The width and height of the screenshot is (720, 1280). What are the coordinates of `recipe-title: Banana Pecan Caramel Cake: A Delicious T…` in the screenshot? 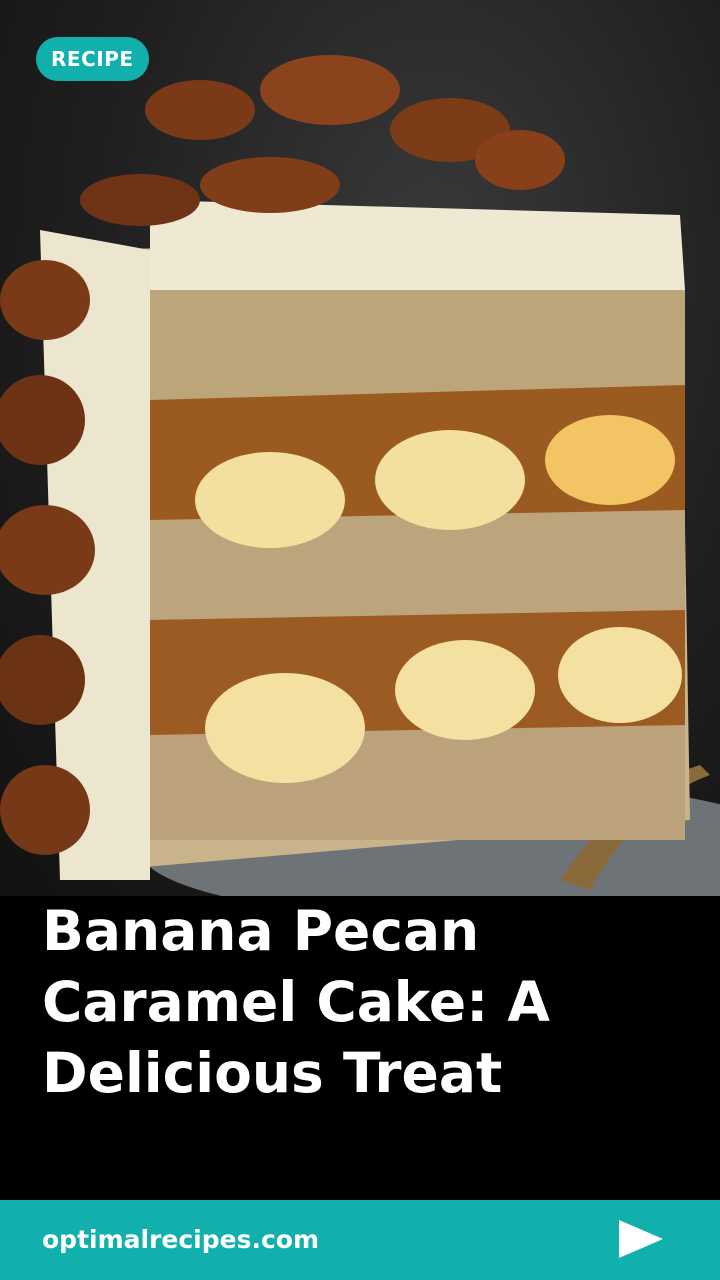 It's located at (296, 1002).